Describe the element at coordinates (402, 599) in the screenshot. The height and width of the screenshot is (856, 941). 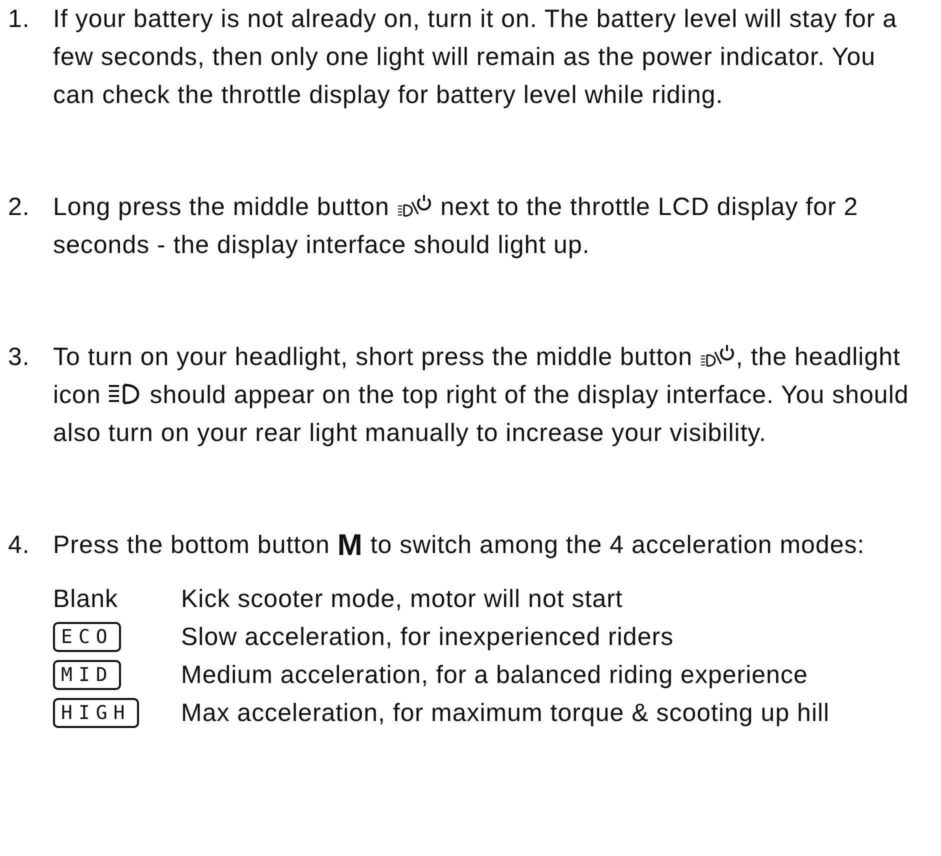
I see `mode-description: Kick scooter mode, motor will not start` at that location.